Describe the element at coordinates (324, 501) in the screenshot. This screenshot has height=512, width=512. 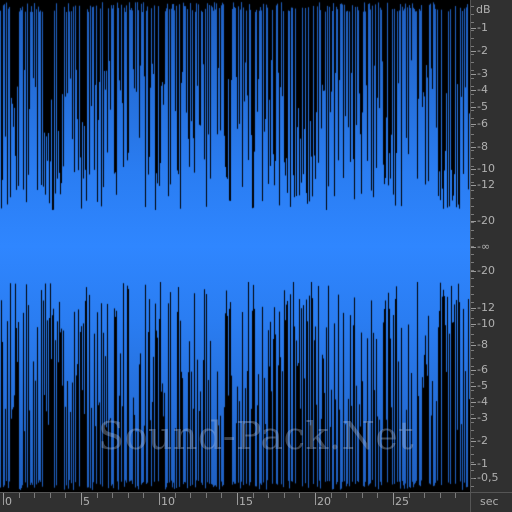
I see `time-label: 20` at that location.